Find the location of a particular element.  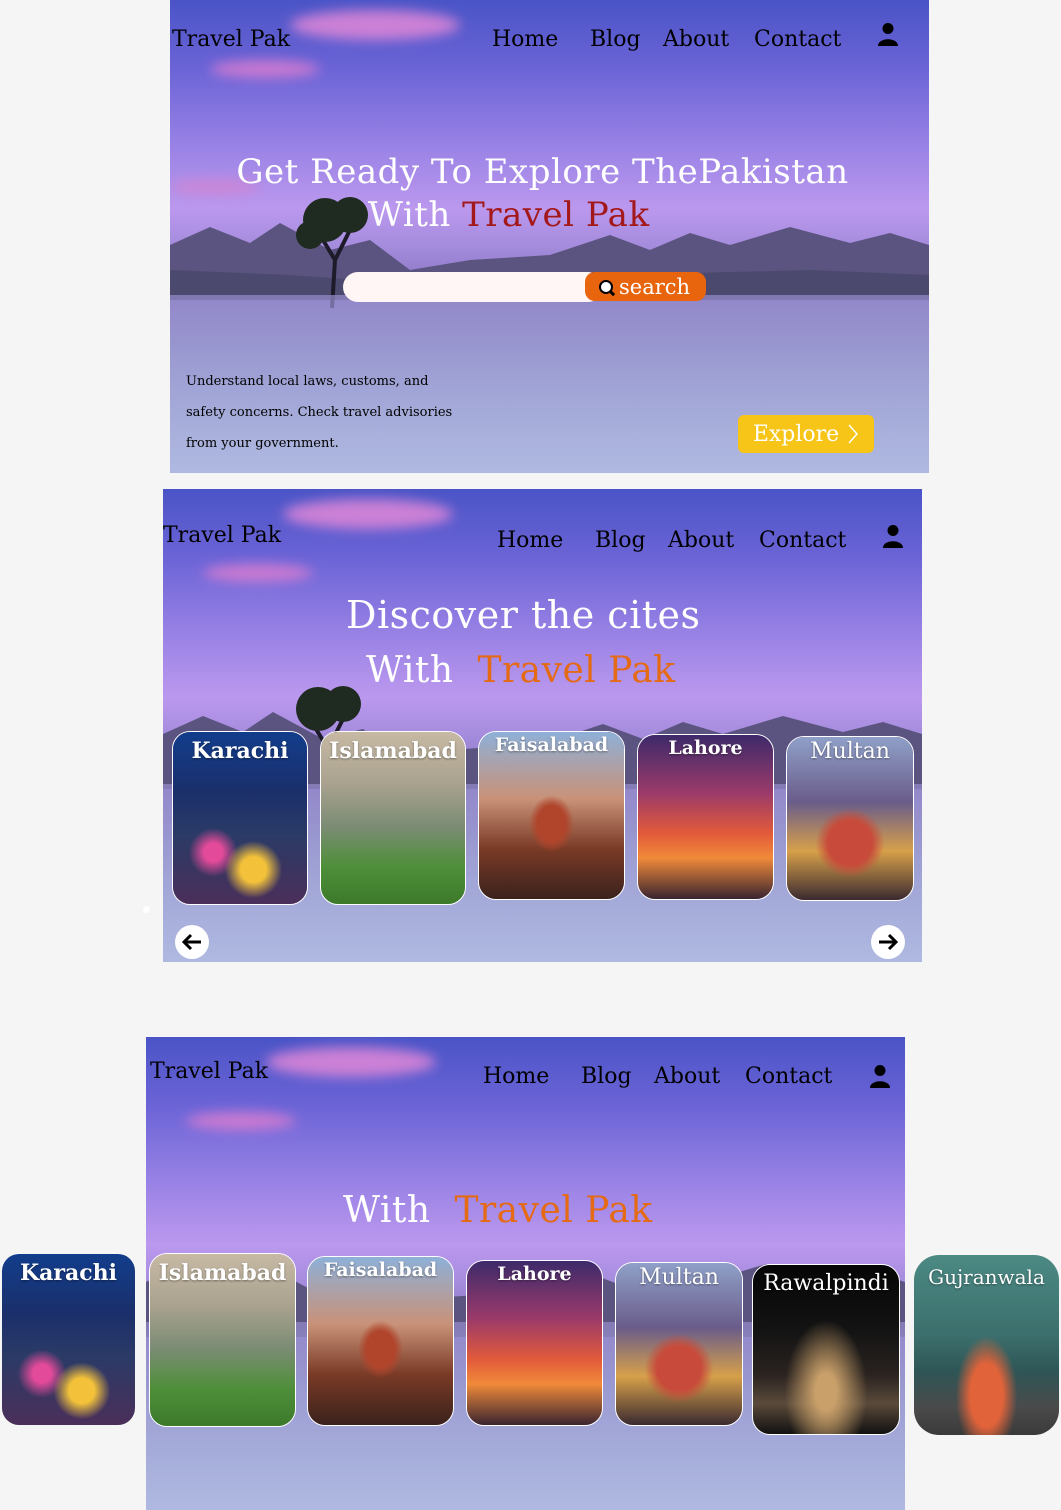

city-card-gujranwala: Gujranwala is located at coordinates (986, 1345).